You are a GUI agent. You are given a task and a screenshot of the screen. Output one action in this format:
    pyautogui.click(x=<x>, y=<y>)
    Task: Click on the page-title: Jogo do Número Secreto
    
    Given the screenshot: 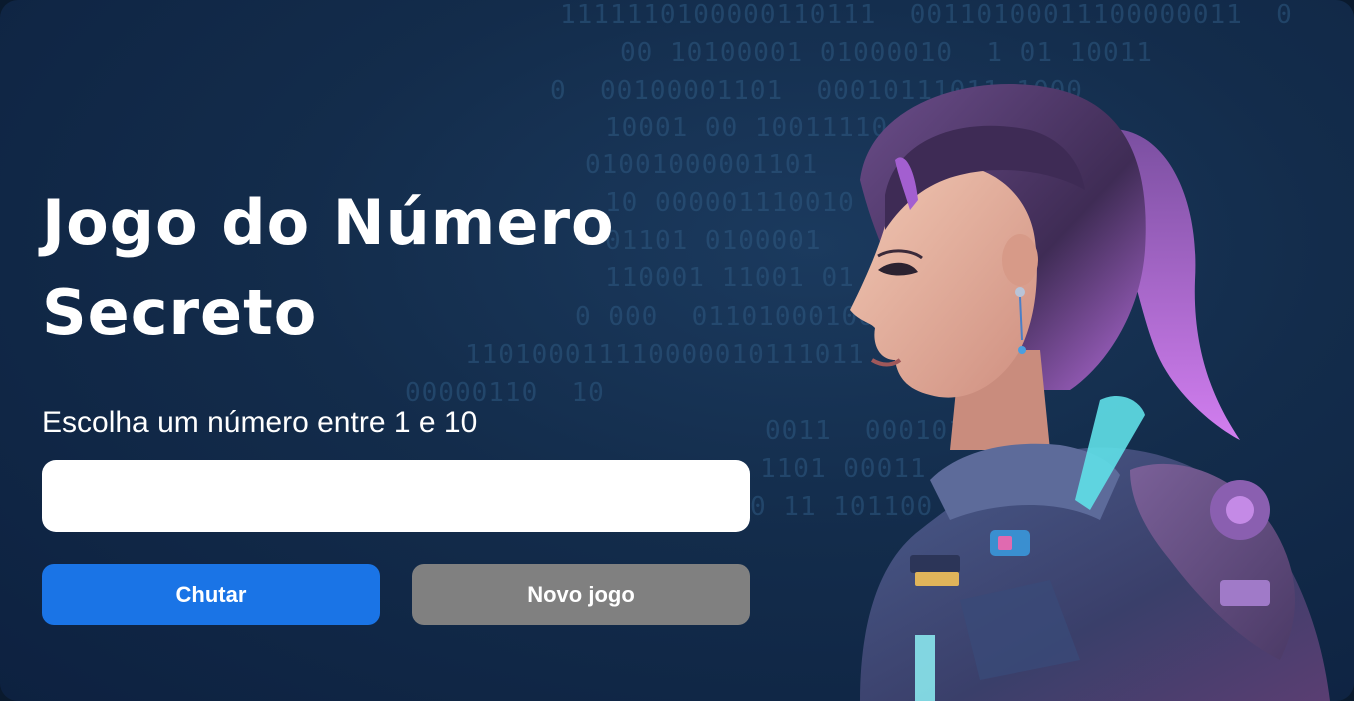 What is the action you would take?
    pyautogui.click(x=328, y=267)
    